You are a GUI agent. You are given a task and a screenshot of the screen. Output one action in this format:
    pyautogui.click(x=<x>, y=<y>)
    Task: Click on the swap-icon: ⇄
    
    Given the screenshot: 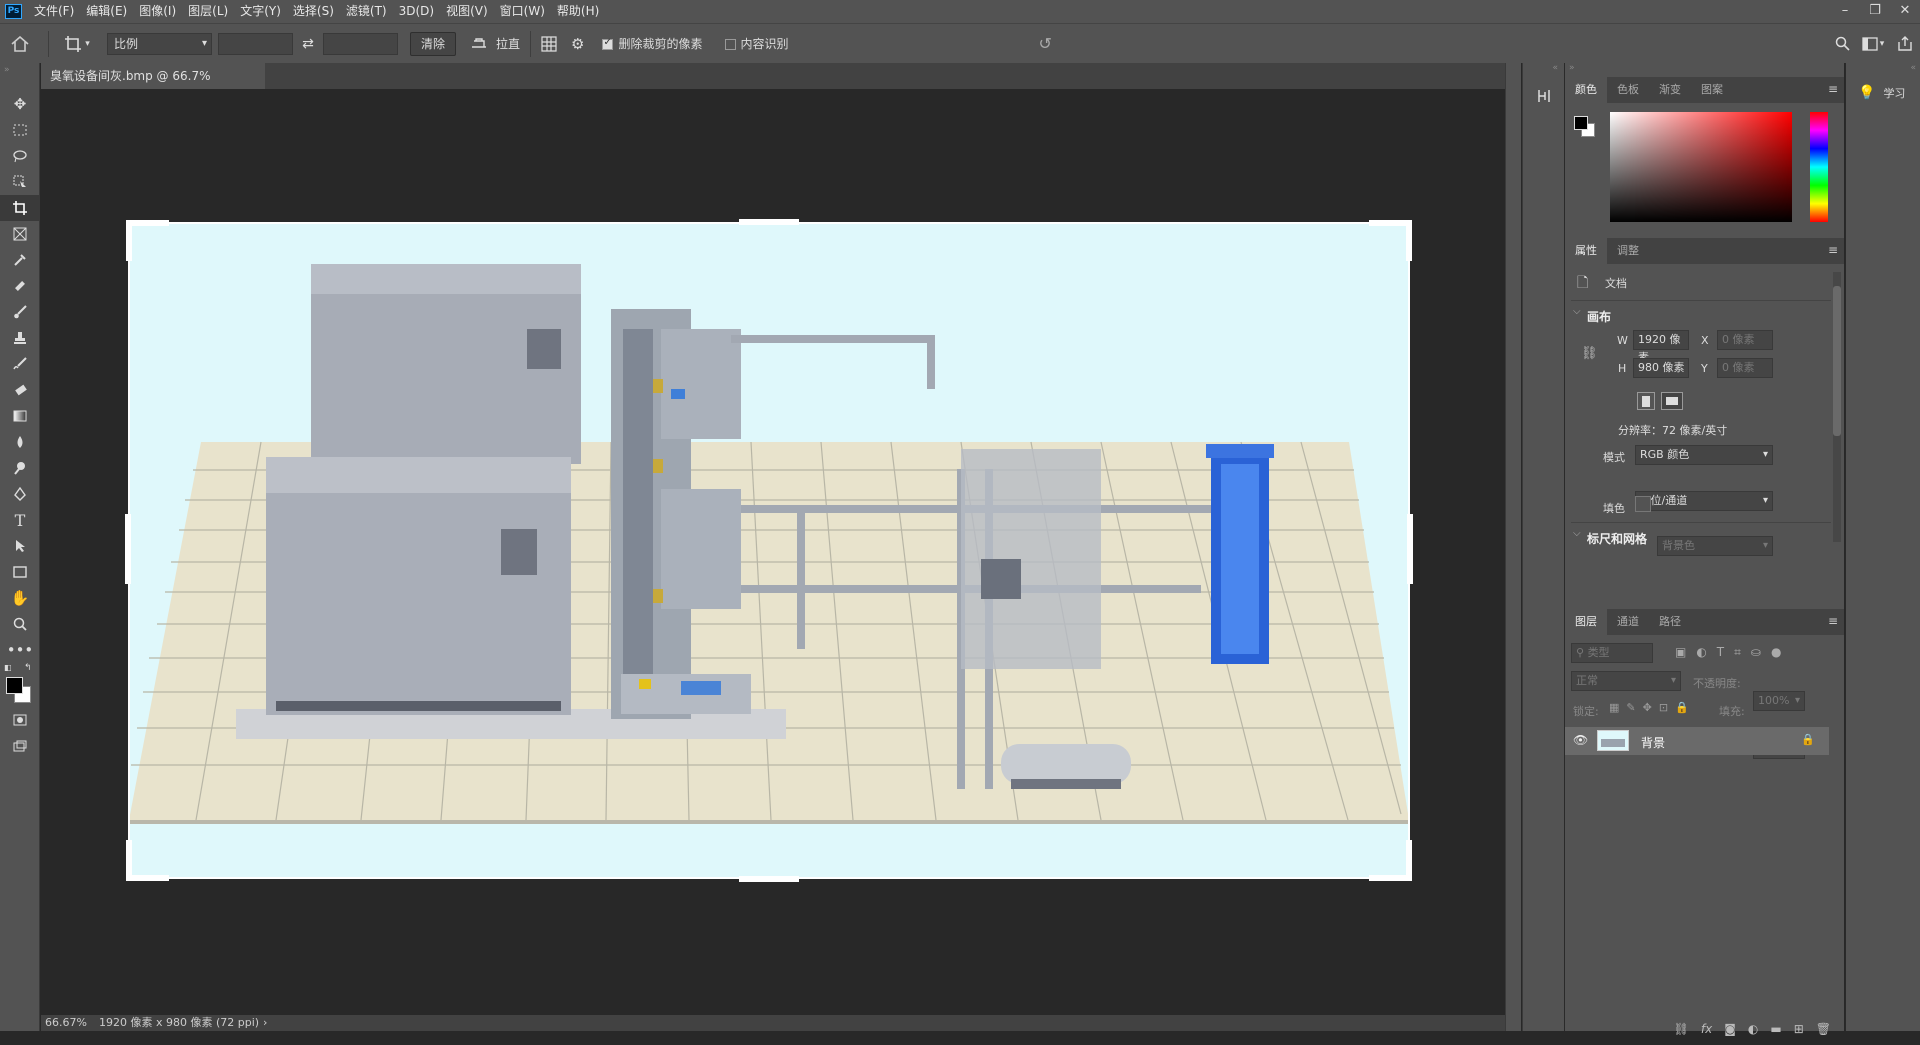 What is the action you would take?
    pyautogui.click(x=308, y=44)
    